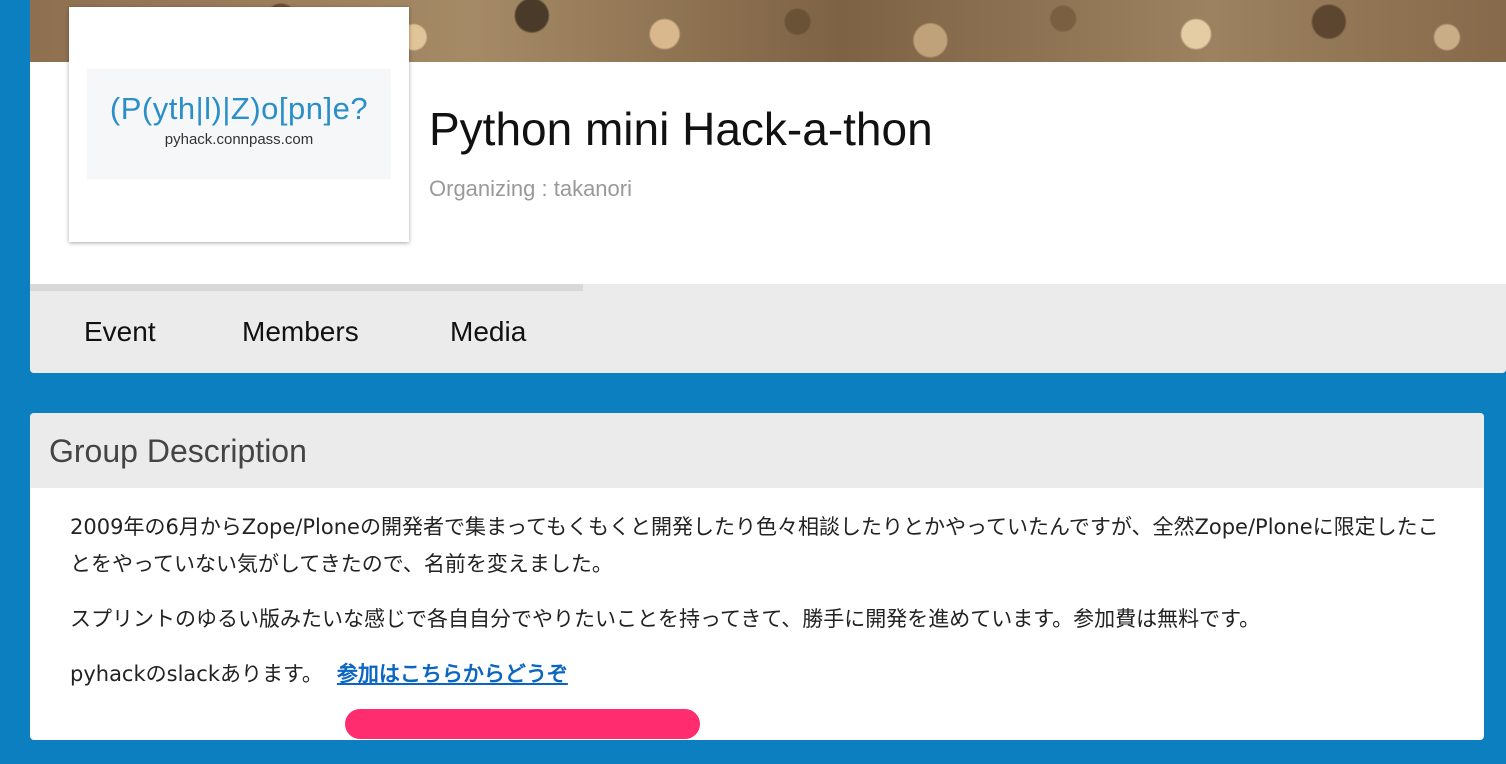  Describe the element at coordinates (768, 328) in the screenshot. I see `group-nav-bar: Event Members Media` at that location.